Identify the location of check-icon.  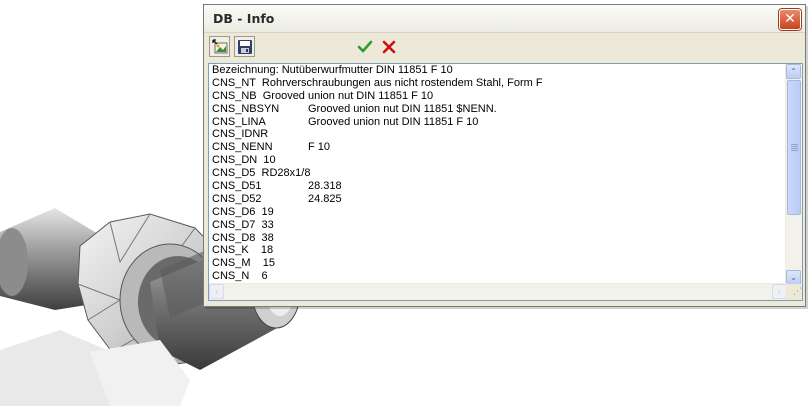
(365, 46).